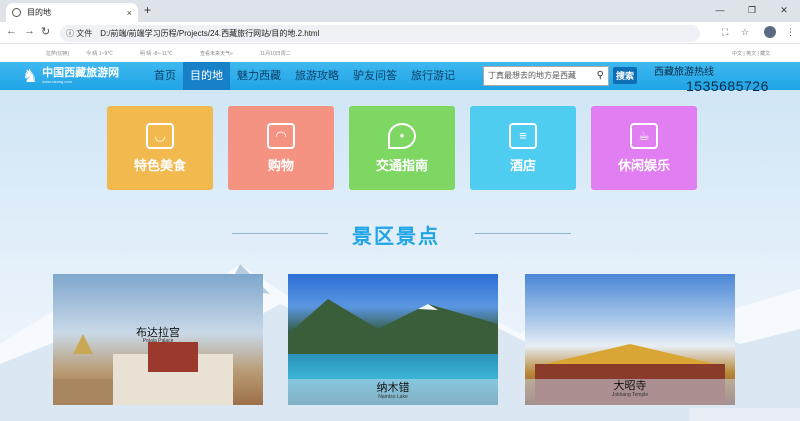  What do you see at coordinates (745, 414) in the screenshot?
I see `system-tray` at bounding box center [745, 414].